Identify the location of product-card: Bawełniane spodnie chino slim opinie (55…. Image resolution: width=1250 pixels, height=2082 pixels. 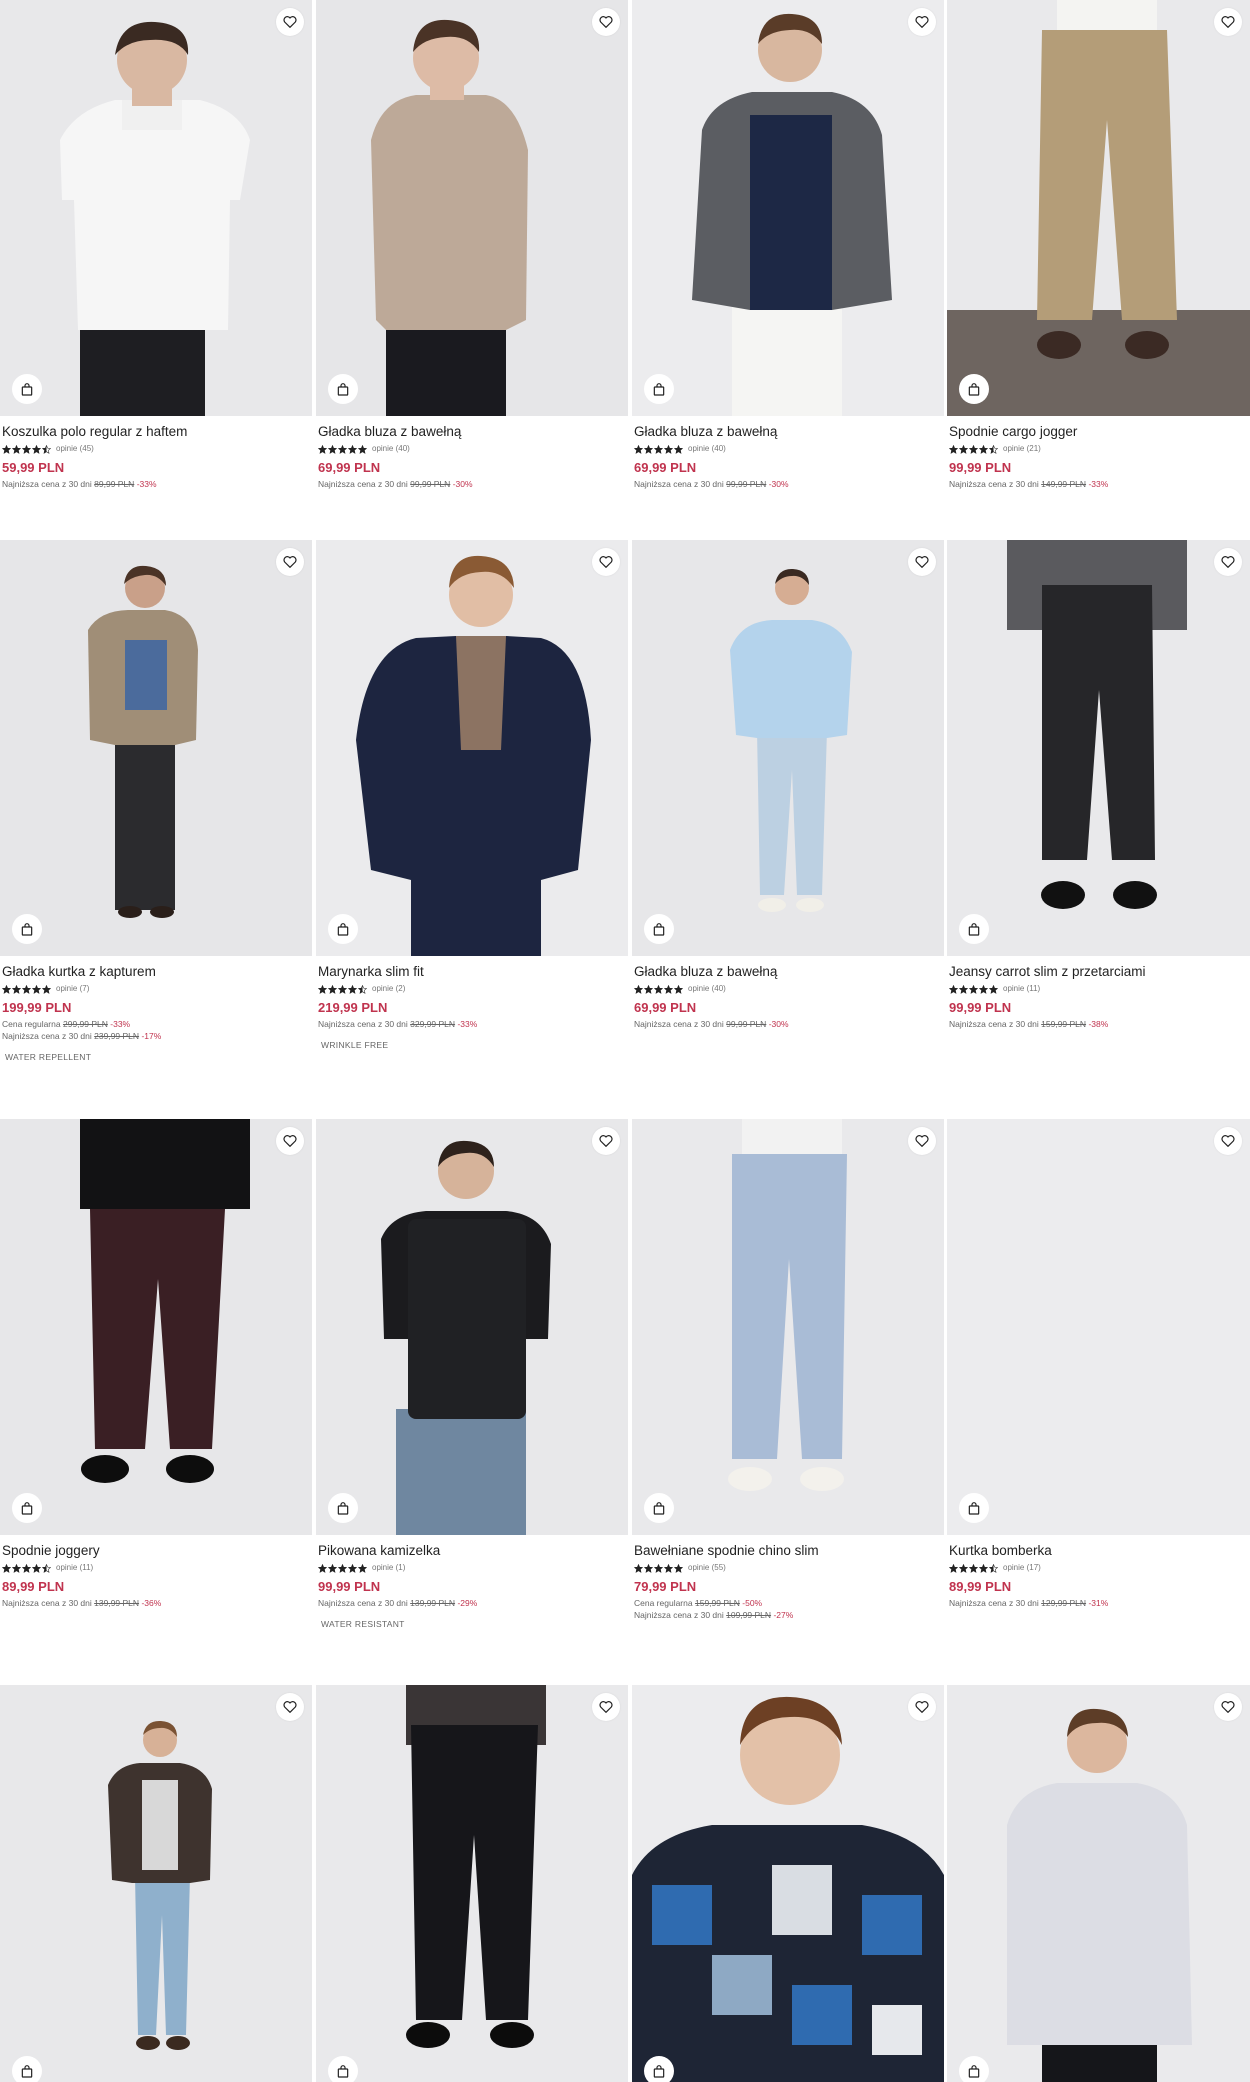
(788, 1370).